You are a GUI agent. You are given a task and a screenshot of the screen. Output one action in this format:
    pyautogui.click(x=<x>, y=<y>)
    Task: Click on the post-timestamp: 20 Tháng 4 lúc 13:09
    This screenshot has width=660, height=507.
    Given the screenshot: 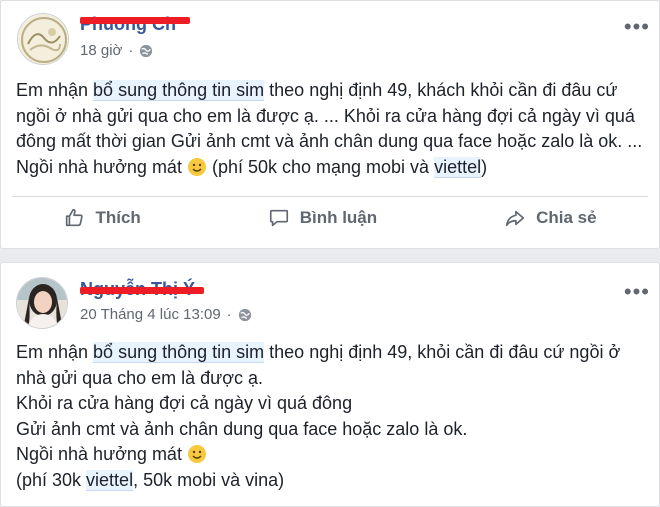 What is the action you would take?
    pyautogui.click(x=150, y=314)
    